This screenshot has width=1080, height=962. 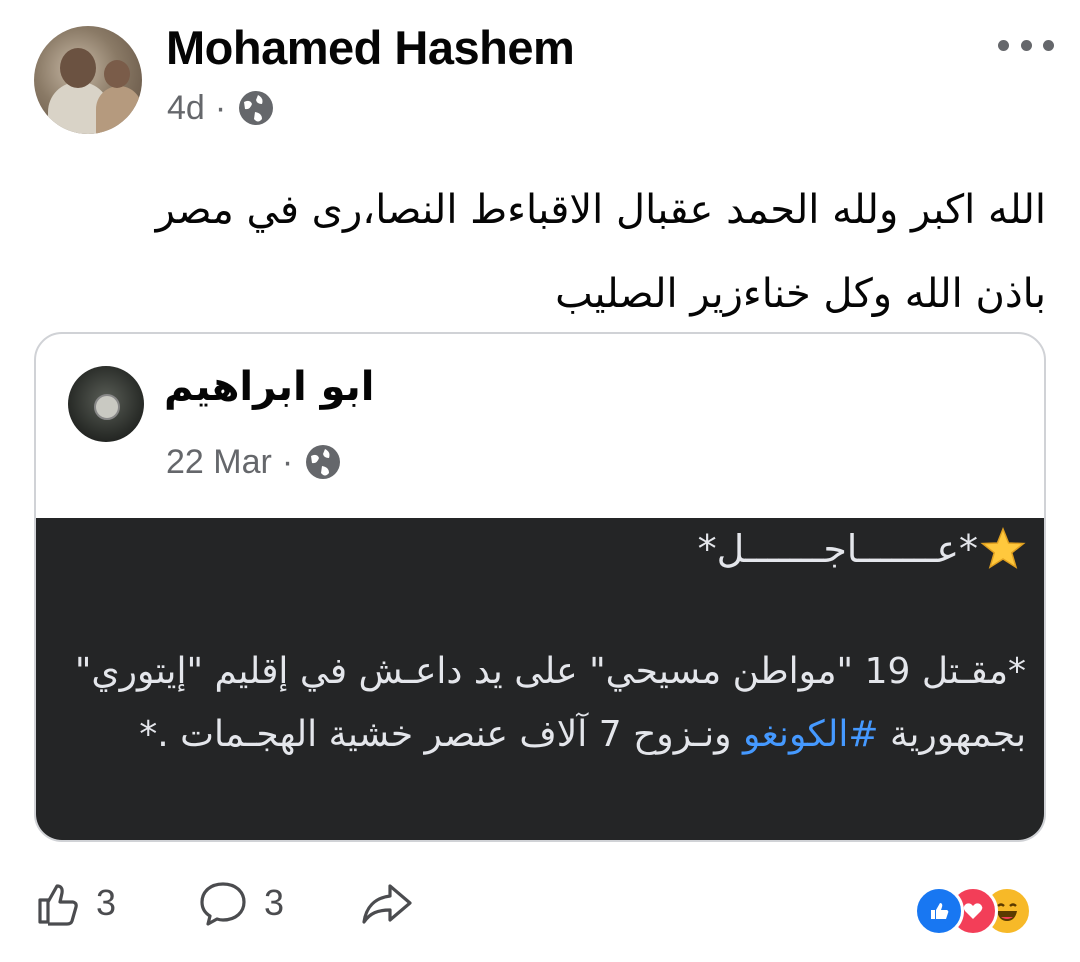 I want to click on like-count: 3, so click(x=106, y=902).